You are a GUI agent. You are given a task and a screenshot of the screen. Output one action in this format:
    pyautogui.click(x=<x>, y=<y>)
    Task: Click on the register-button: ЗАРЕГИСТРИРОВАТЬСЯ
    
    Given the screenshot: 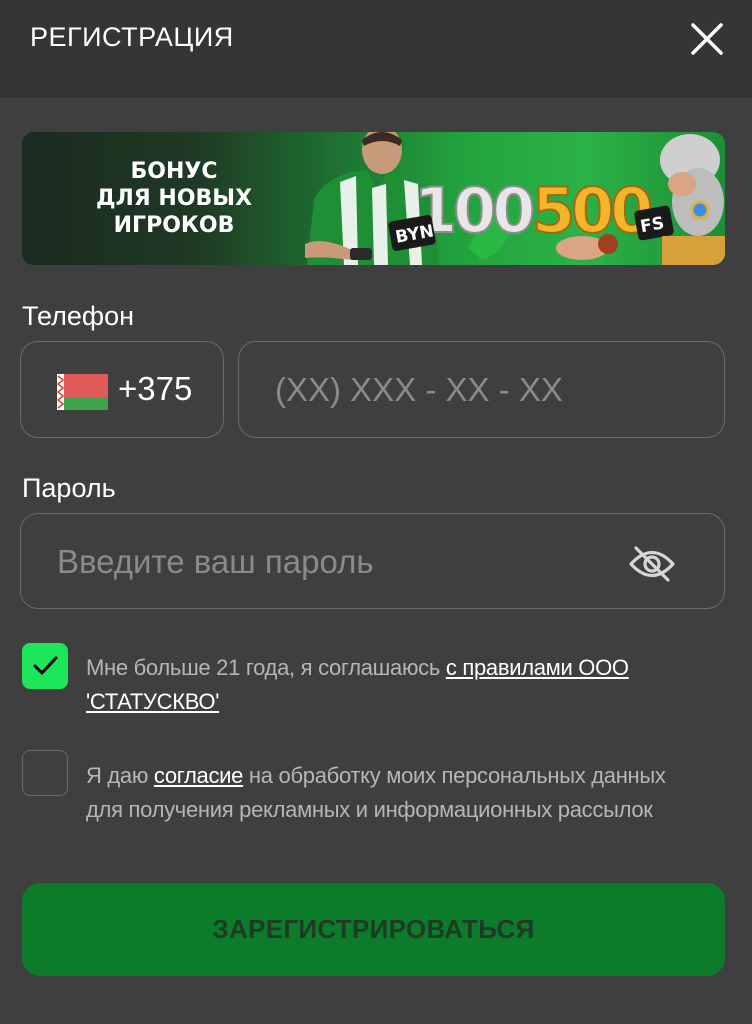 What is the action you would take?
    pyautogui.click(x=373, y=929)
    